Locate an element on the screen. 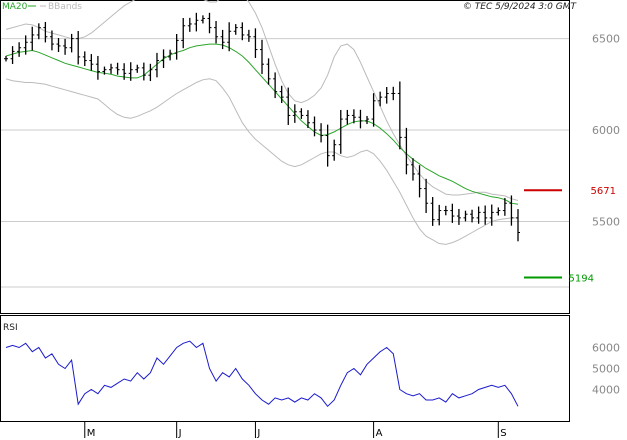 This screenshot has width=627, height=440. rsi-line is located at coordinates (262, 374).